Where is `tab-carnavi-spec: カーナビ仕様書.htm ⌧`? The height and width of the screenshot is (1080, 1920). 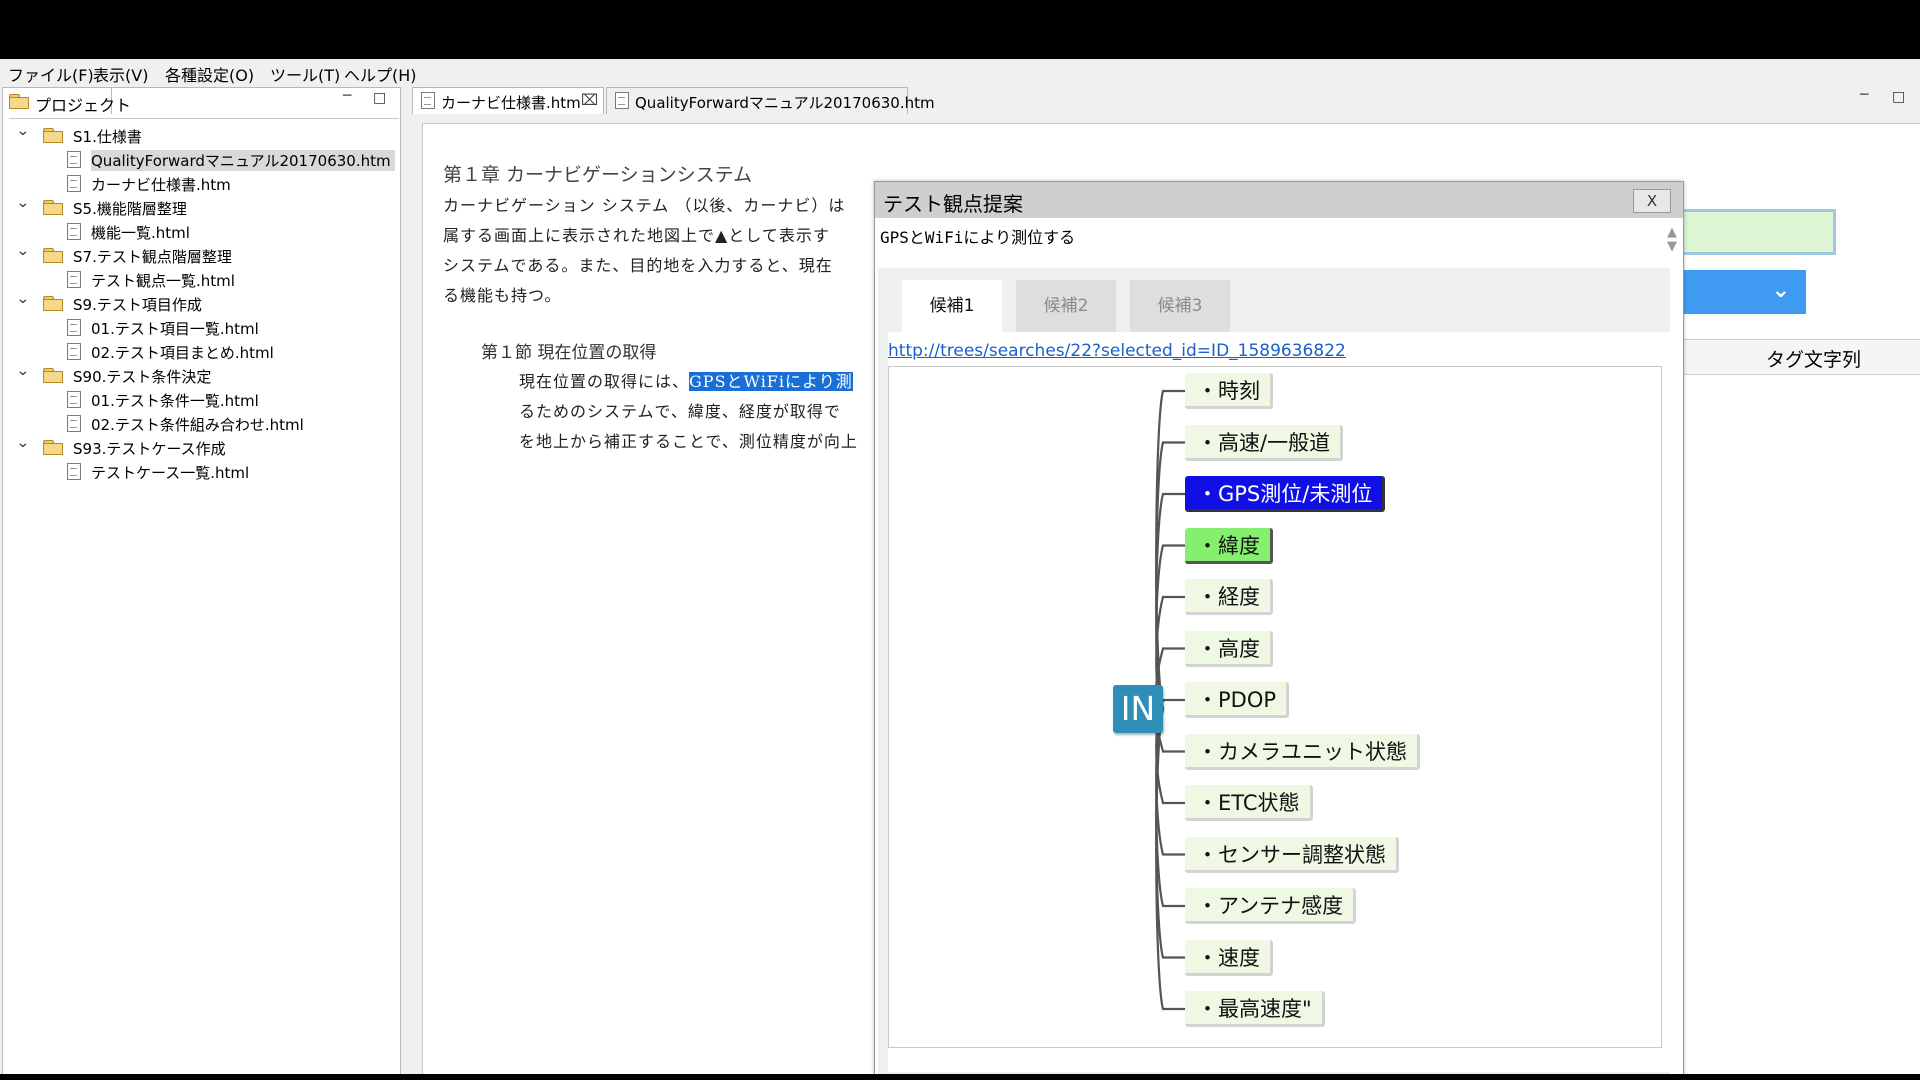 tab-carnavi-spec: カーナビ仕様書.htm ⌧ is located at coordinates (508, 100).